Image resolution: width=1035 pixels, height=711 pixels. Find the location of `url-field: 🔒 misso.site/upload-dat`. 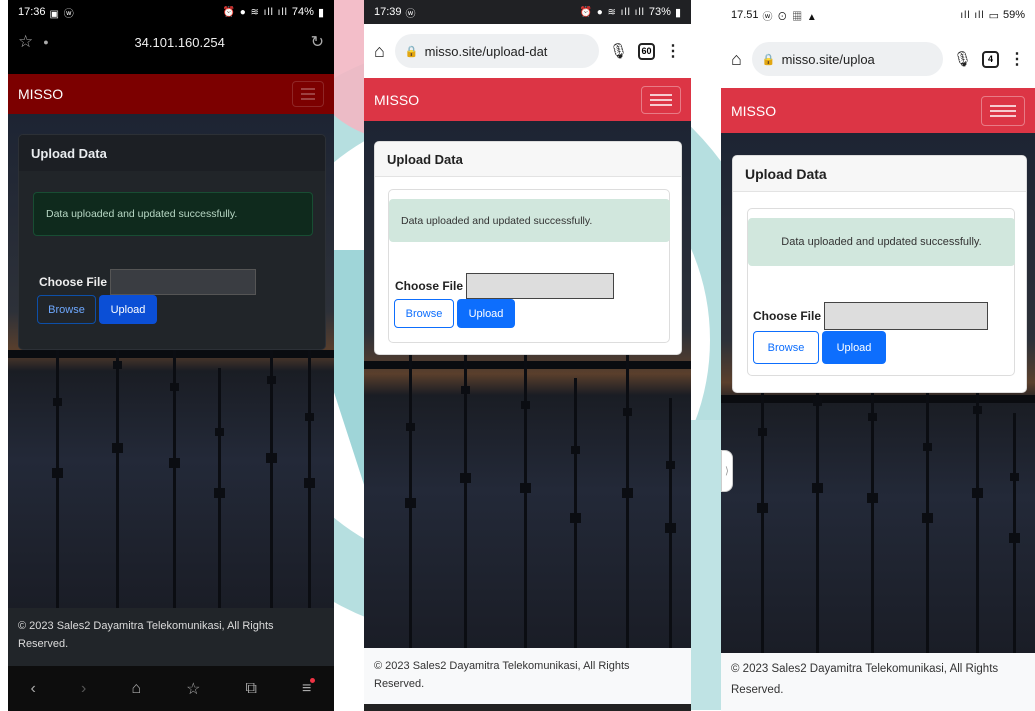

url-field: 🔒 misso.site/upload-dat is located at coordinates (496, 51).